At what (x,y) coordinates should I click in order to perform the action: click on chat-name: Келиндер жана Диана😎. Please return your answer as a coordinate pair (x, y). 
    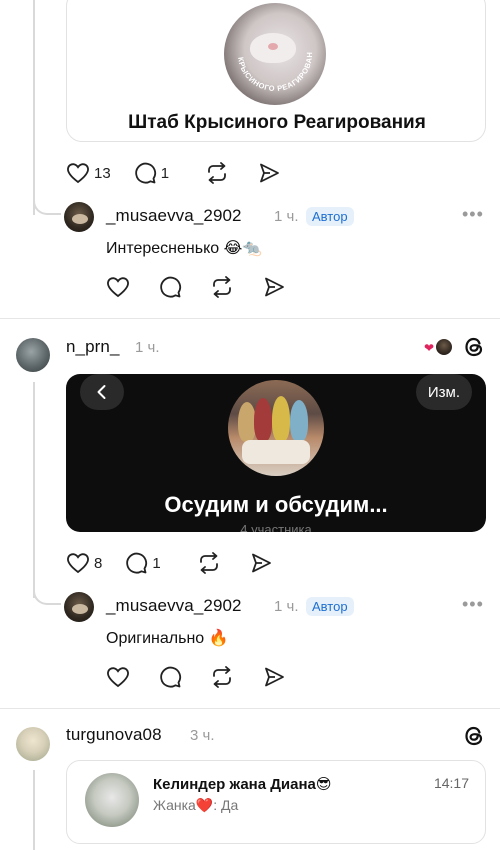
    Looking at the image, I should click on (242, 784).